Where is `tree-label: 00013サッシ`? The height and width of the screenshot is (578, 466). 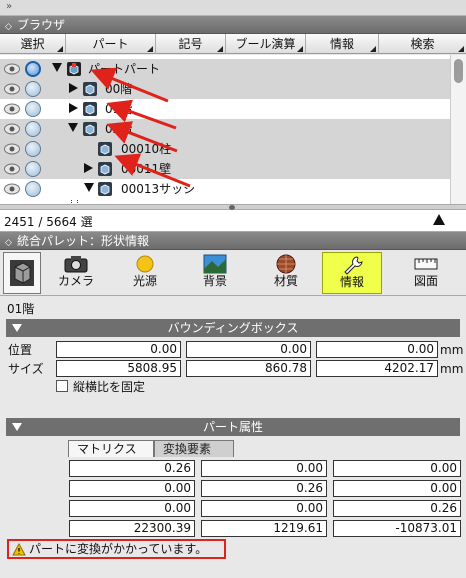 tree-label: 00013サッシ is located at coordinates (158, 189).